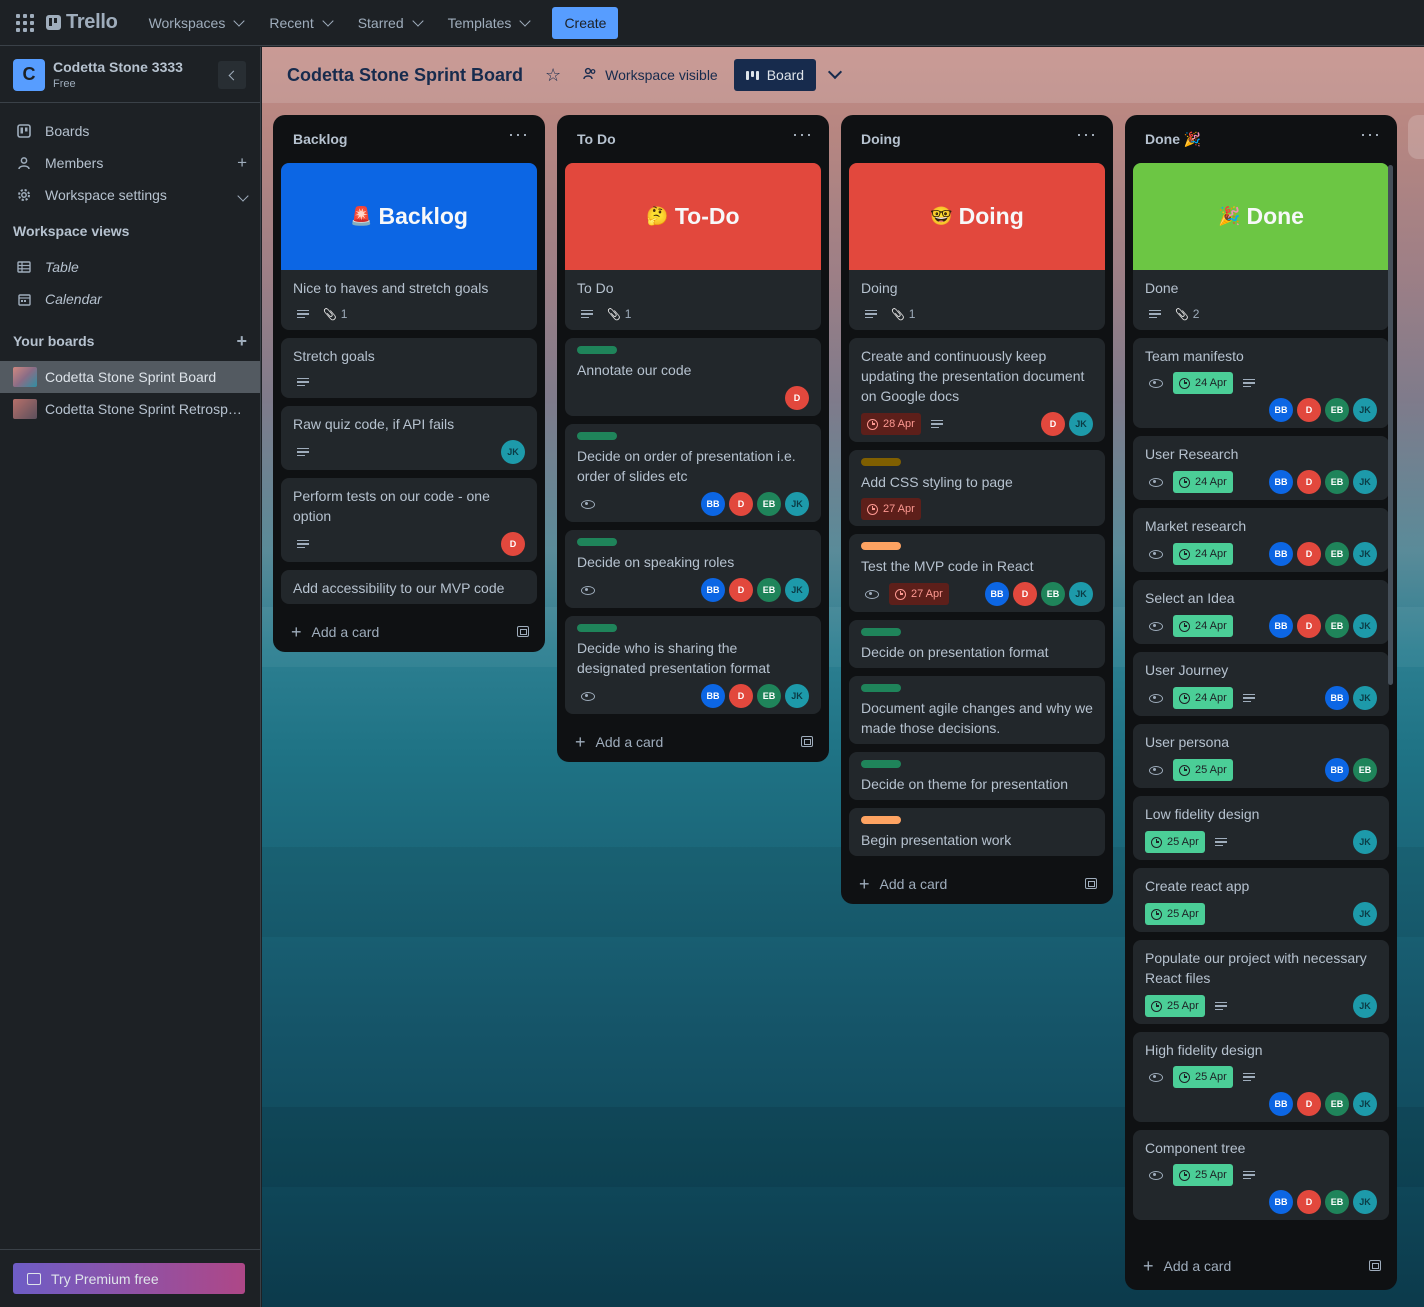 Image resolution: width=1424 pixels, height=1307 pixels. I want to click on sidebar-board-sprint: Codetta Stone Sprint Board, so click(130, 377).